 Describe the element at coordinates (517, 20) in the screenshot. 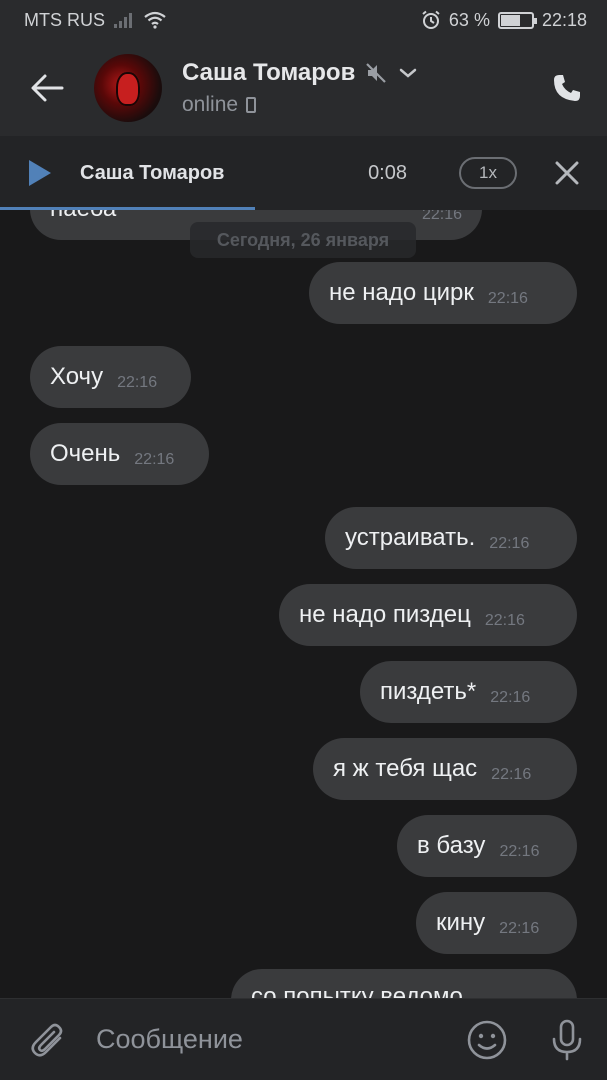

I see `battery-icon` at that location.